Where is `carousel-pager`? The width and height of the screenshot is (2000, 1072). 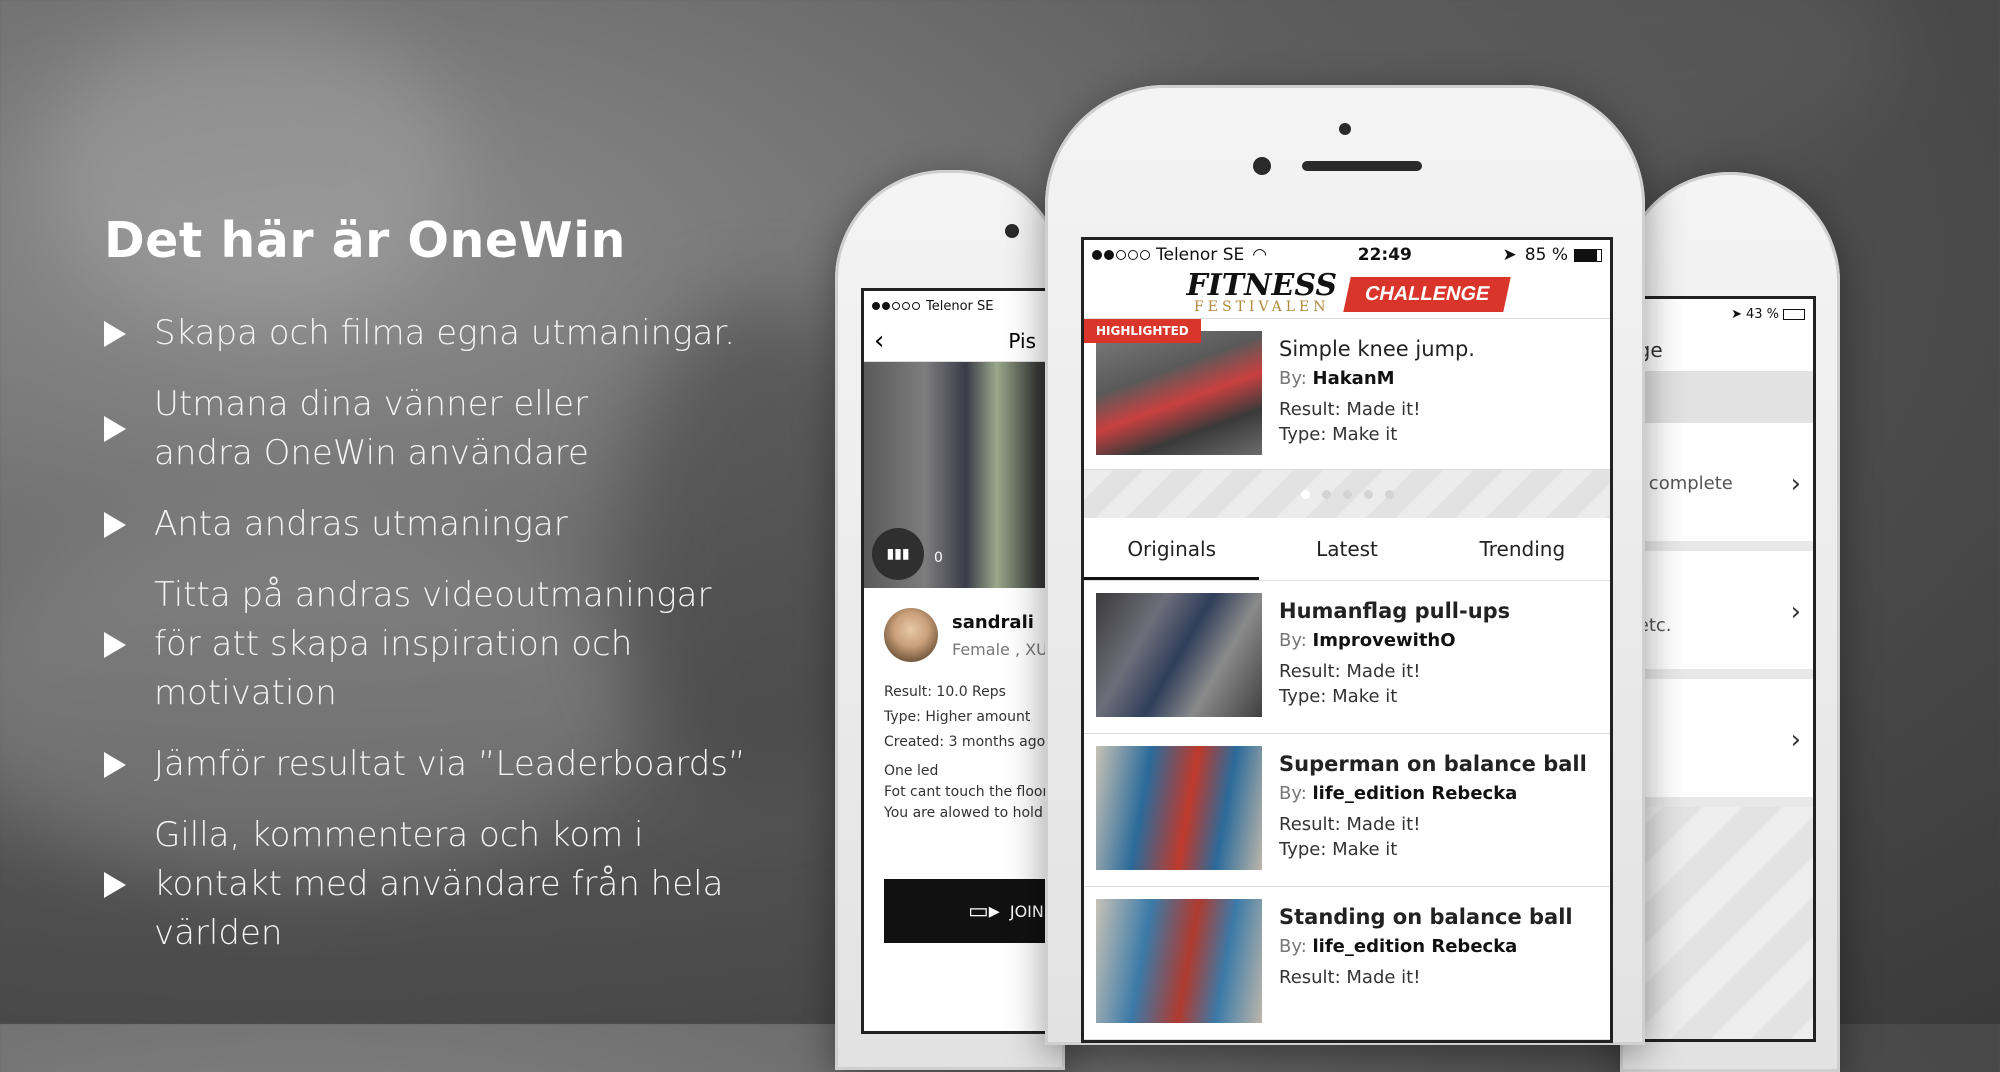
carousel-pager is located at coordinates (1347, 494).